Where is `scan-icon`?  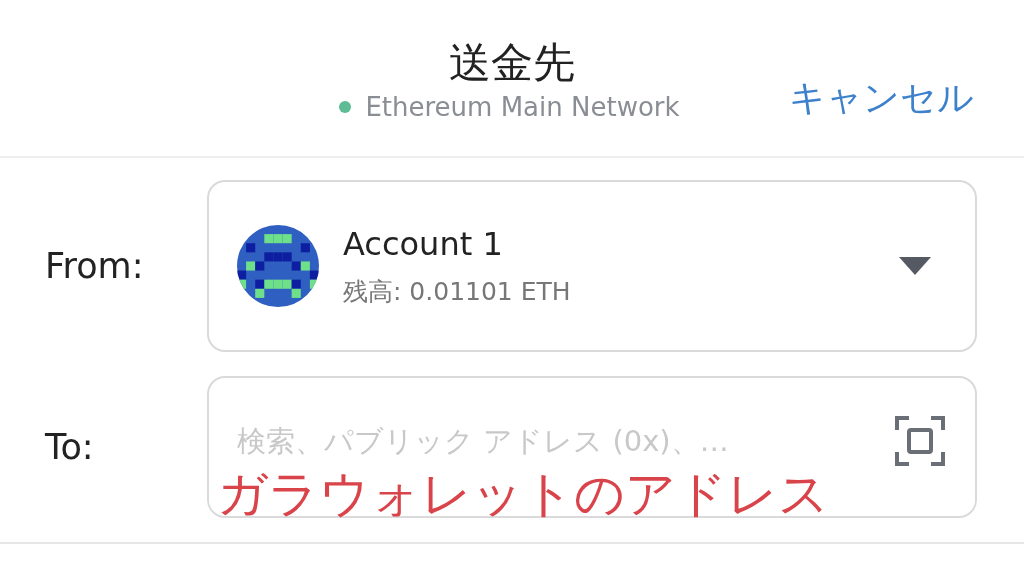 scan-icon is located at coordinates (920, 441).